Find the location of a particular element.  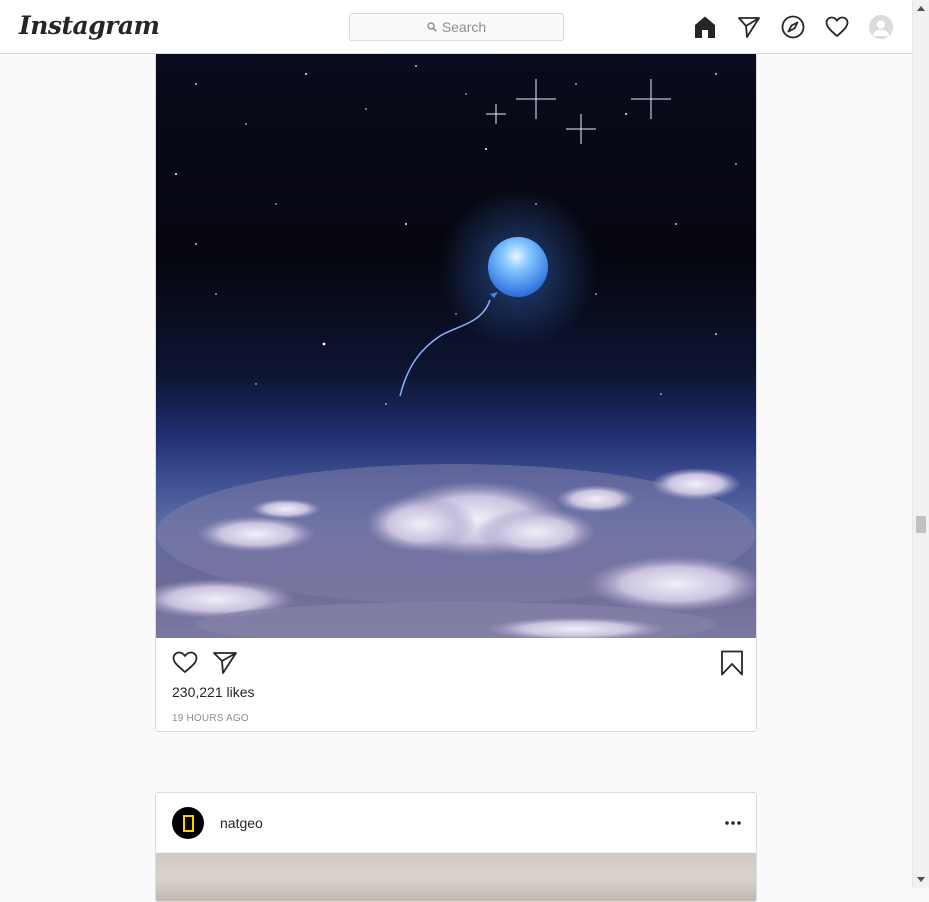

nav-icons is located at coordinates (802, 27).